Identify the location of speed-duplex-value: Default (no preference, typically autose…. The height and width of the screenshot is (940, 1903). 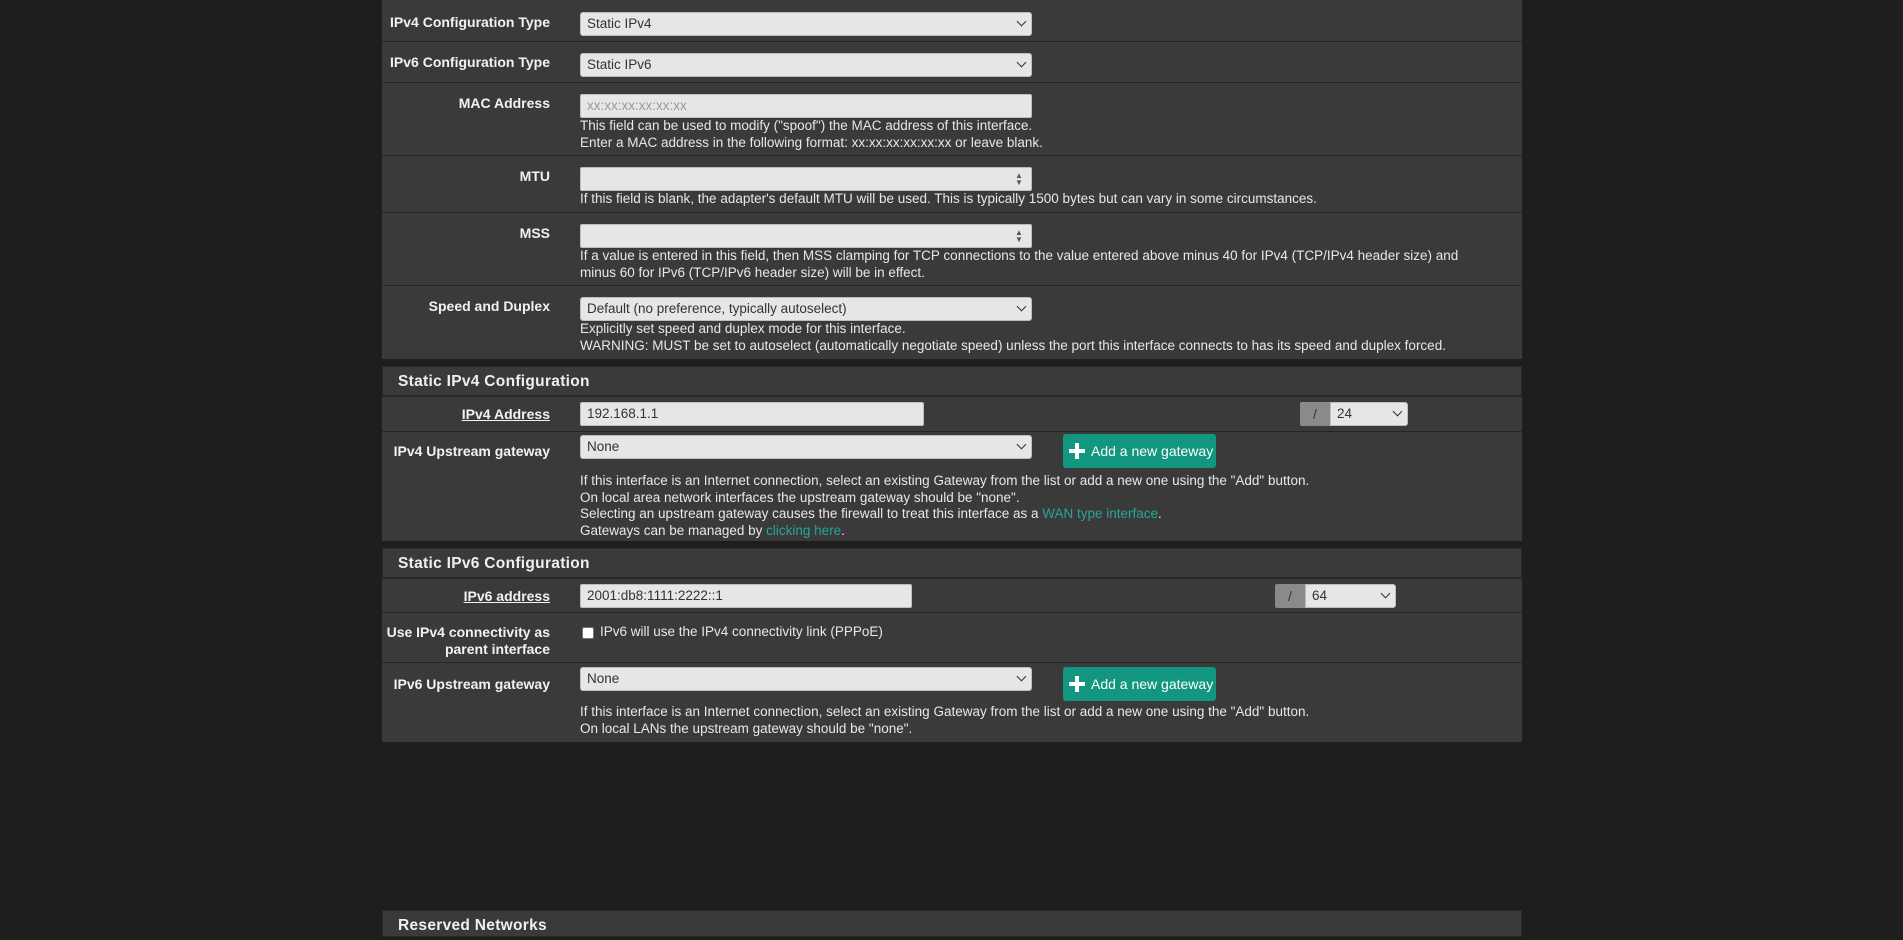
(717, 308).